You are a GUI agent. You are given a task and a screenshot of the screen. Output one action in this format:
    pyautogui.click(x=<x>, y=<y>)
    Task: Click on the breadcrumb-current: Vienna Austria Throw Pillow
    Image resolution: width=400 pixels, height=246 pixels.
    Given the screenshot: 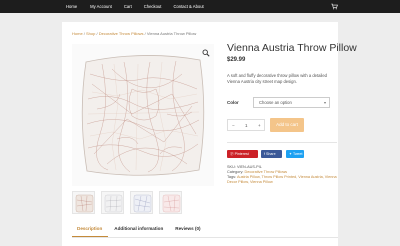 What is the action you would take?
    pyautogui.click(x=171, y=33)
    